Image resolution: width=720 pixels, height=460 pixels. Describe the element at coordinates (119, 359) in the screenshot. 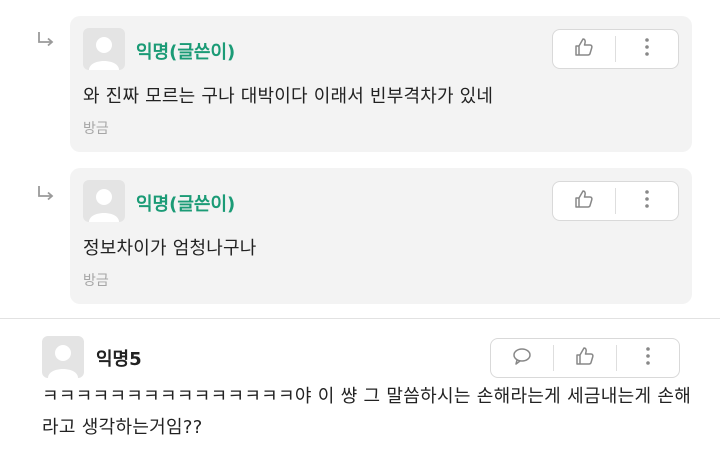

I see `author-name: 익명5` at that location.